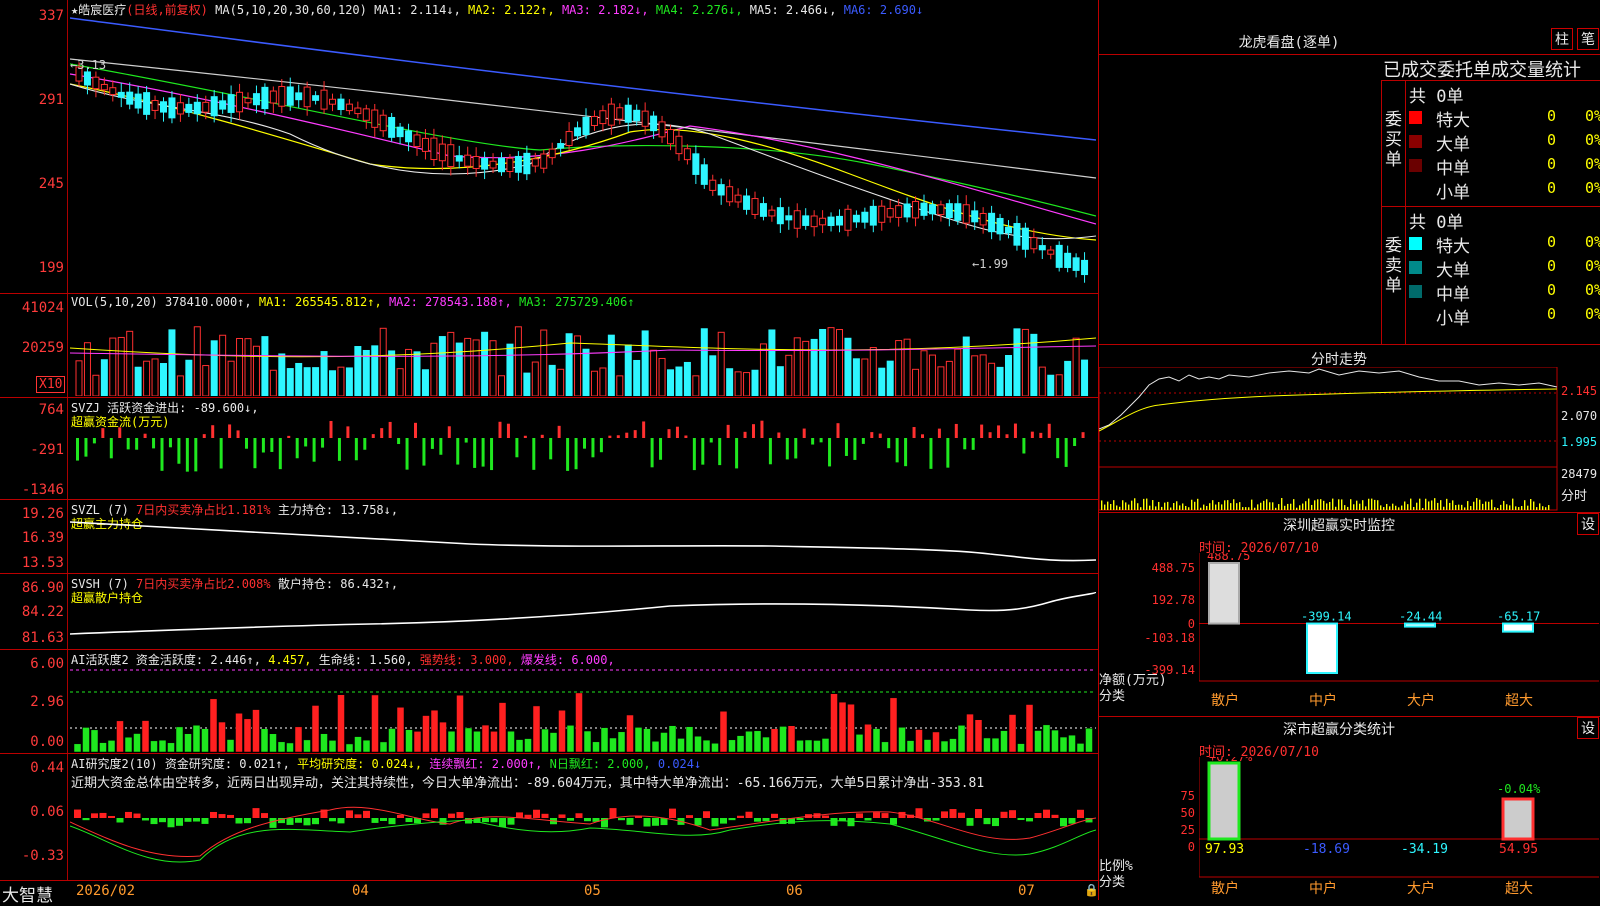 The width and height of the screenshot is (1600, 906). What do you see at coordinates (1490, 282) in the screenshot?
I see `sell-rows: 特大 0 0% 大单 0 0% 中单 0 0% 小单 0 0%` at bounding box center [1490, 282].